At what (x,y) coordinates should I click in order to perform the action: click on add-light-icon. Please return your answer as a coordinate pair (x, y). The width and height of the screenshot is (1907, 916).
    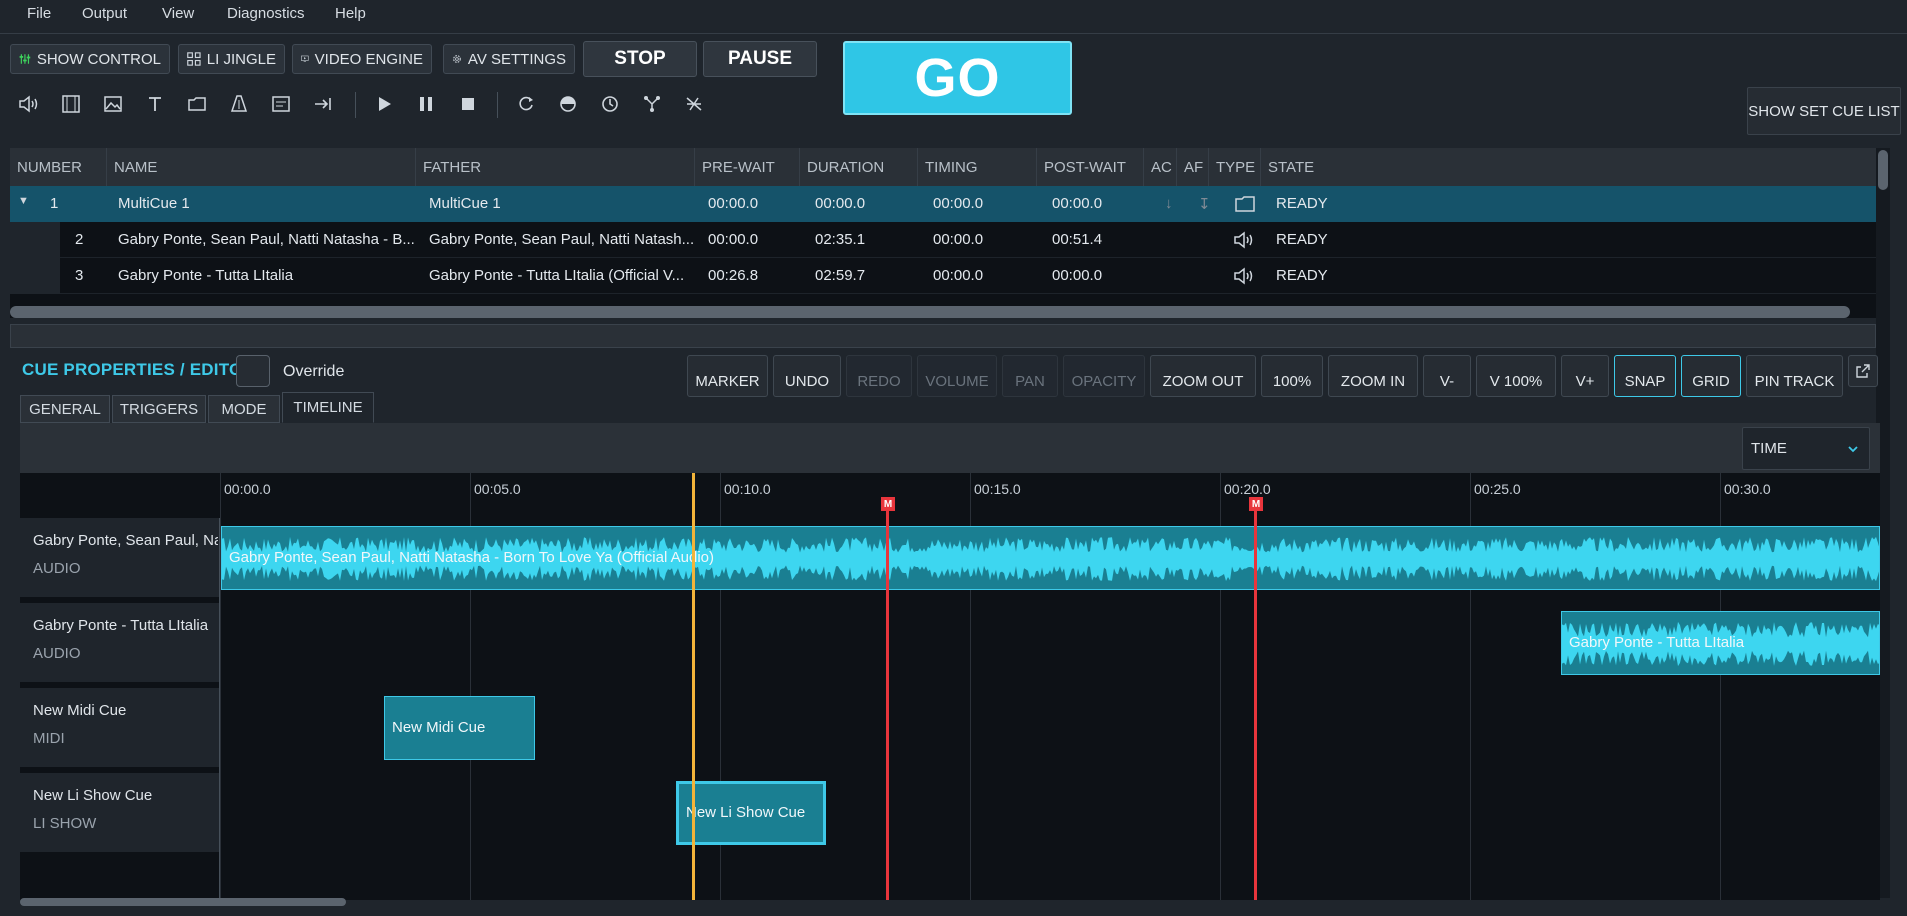
    Looking at the image, I should click on (239, 104).